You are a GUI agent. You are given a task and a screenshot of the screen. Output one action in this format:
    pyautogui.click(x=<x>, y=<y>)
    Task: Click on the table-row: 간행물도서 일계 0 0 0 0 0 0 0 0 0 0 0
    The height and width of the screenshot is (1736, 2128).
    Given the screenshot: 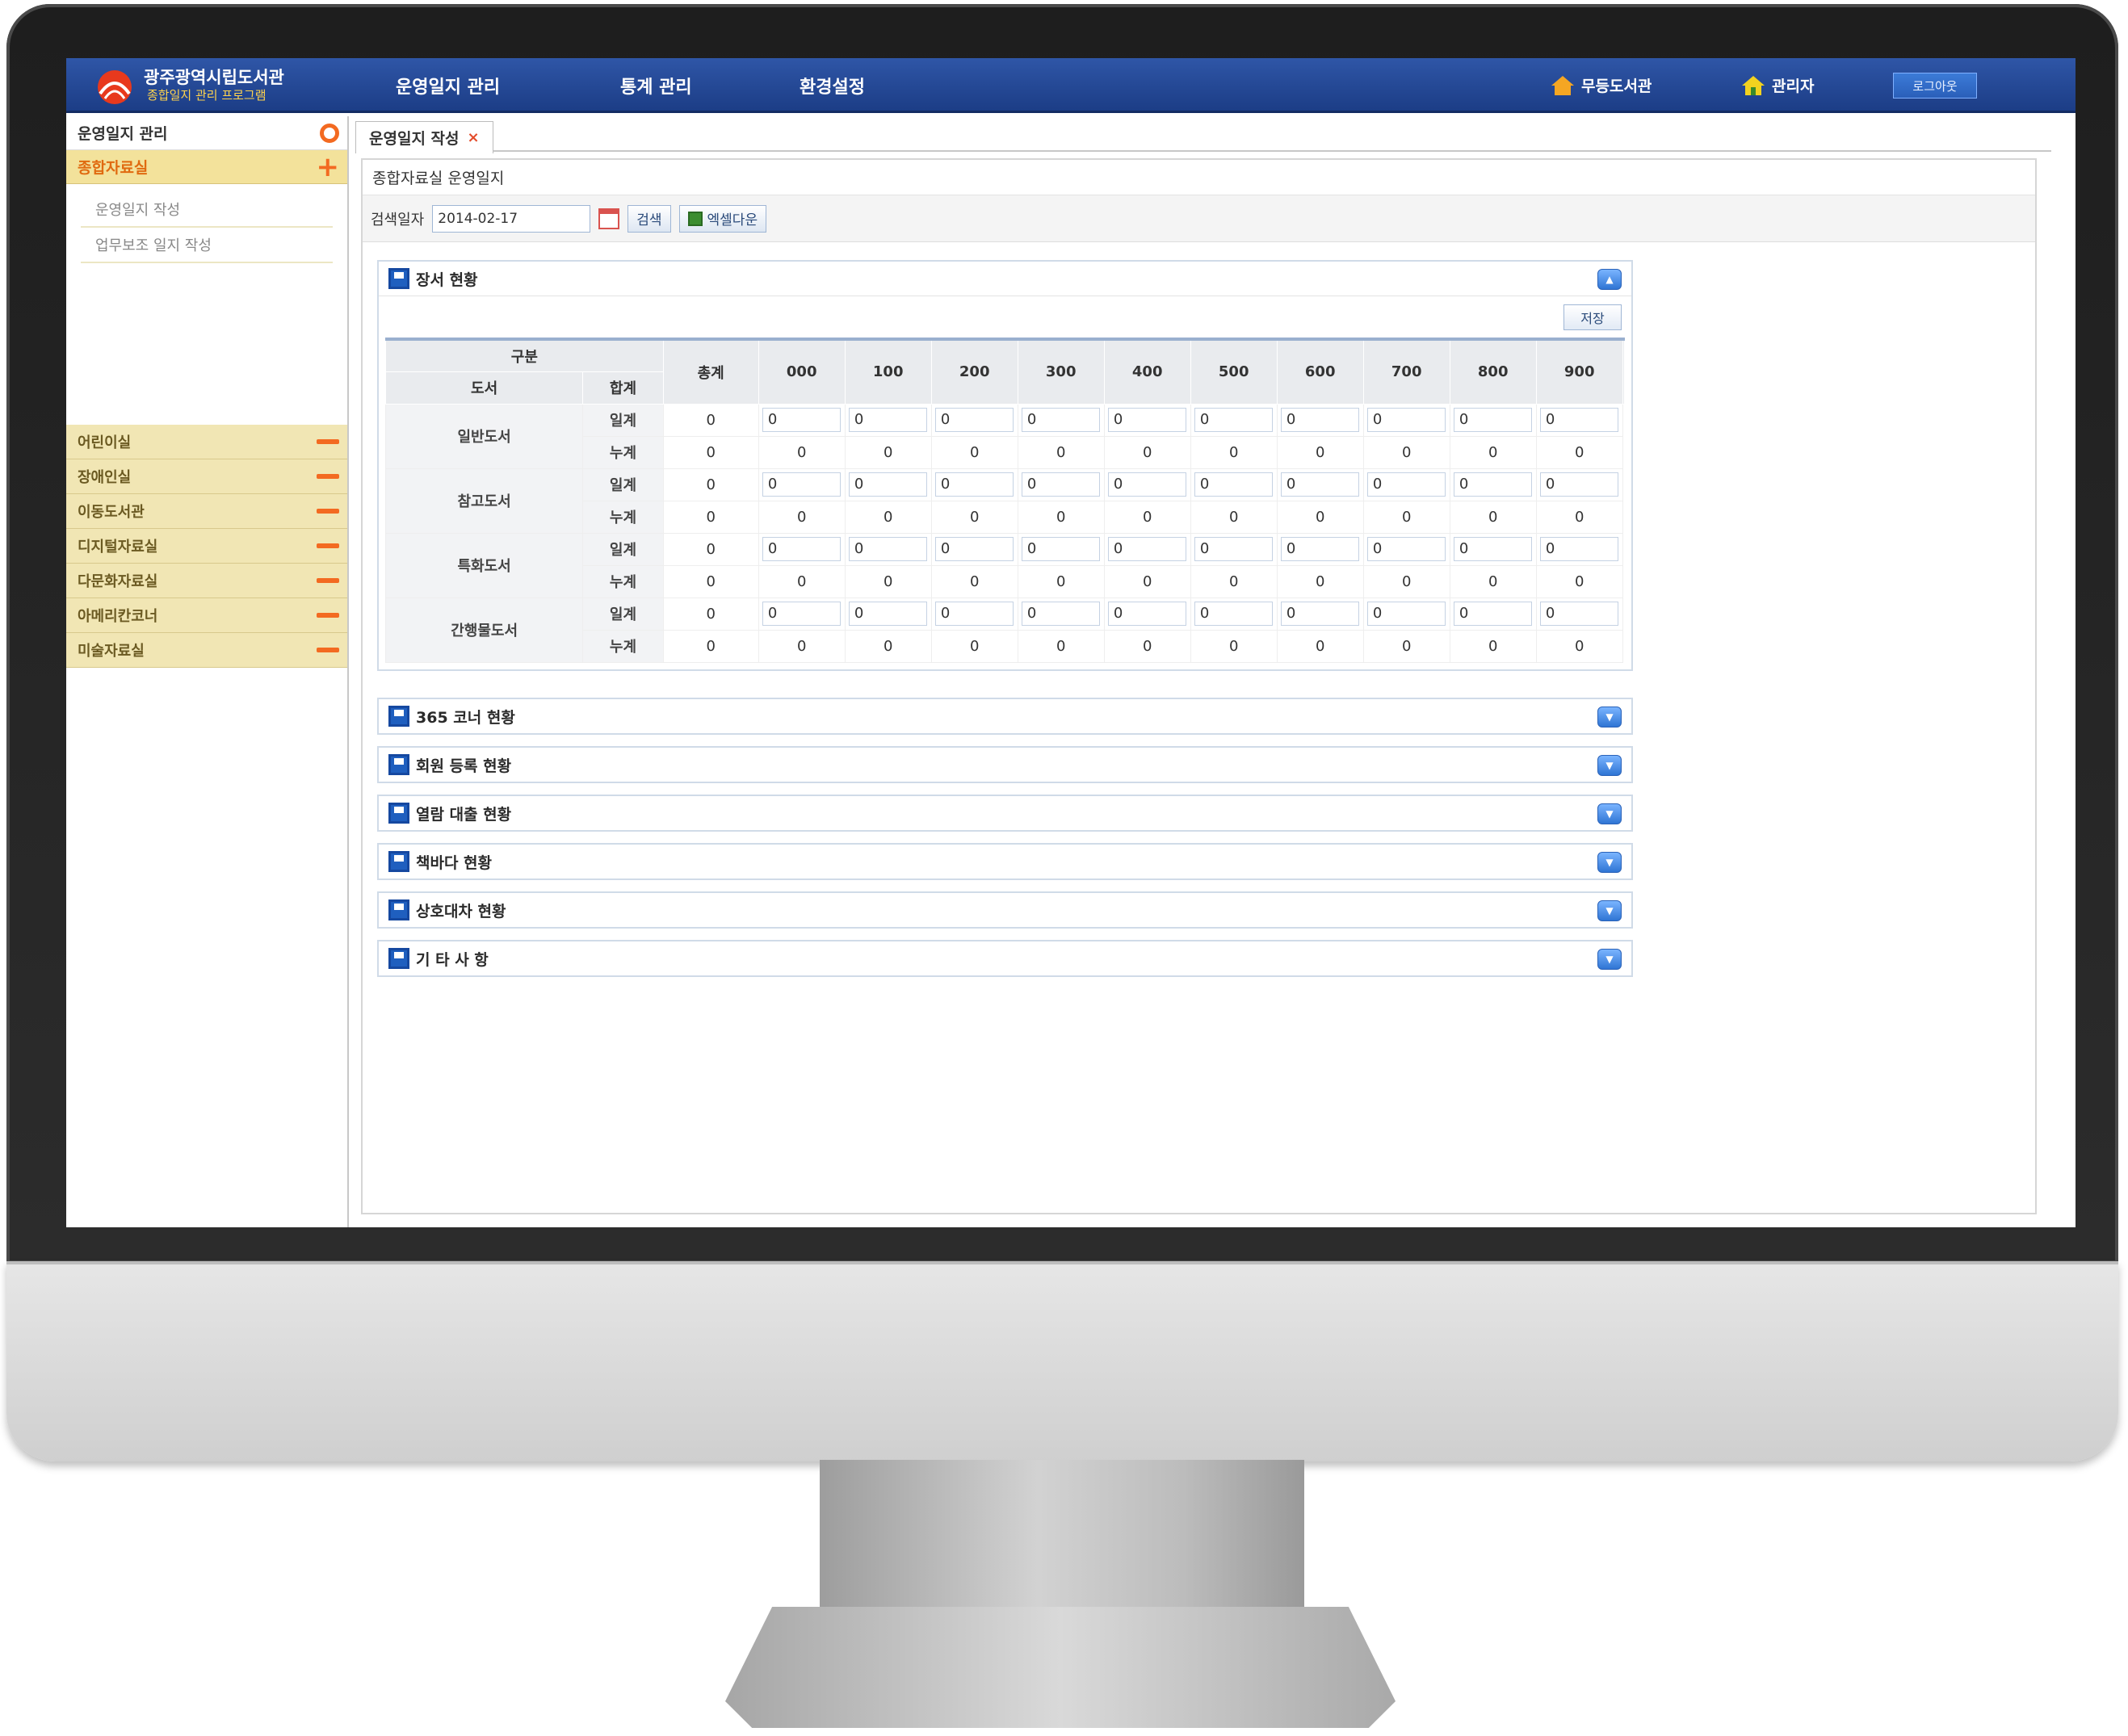 What is the action you would take?
    pyautogui.click(x=1005, y=630)
    